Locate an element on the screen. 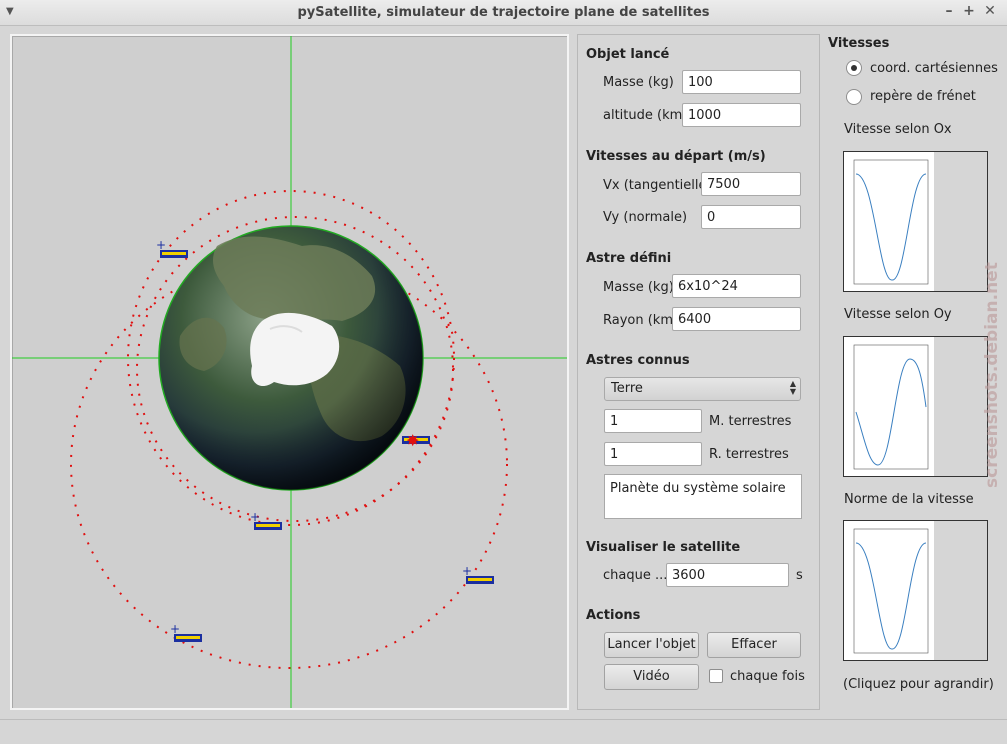 This screenshot has height=744, width=1007. vitesses-title: Vitesses is located at coordinates (859, 43).